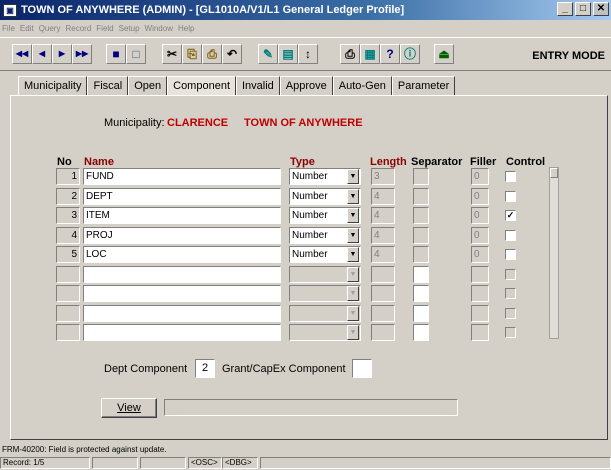 The width and height of the screenshot is (611, 470). What do you see at coordinates (350, 54) in the screenshot?
I see `print-button: ⎙` at bounding box center [350, 54].